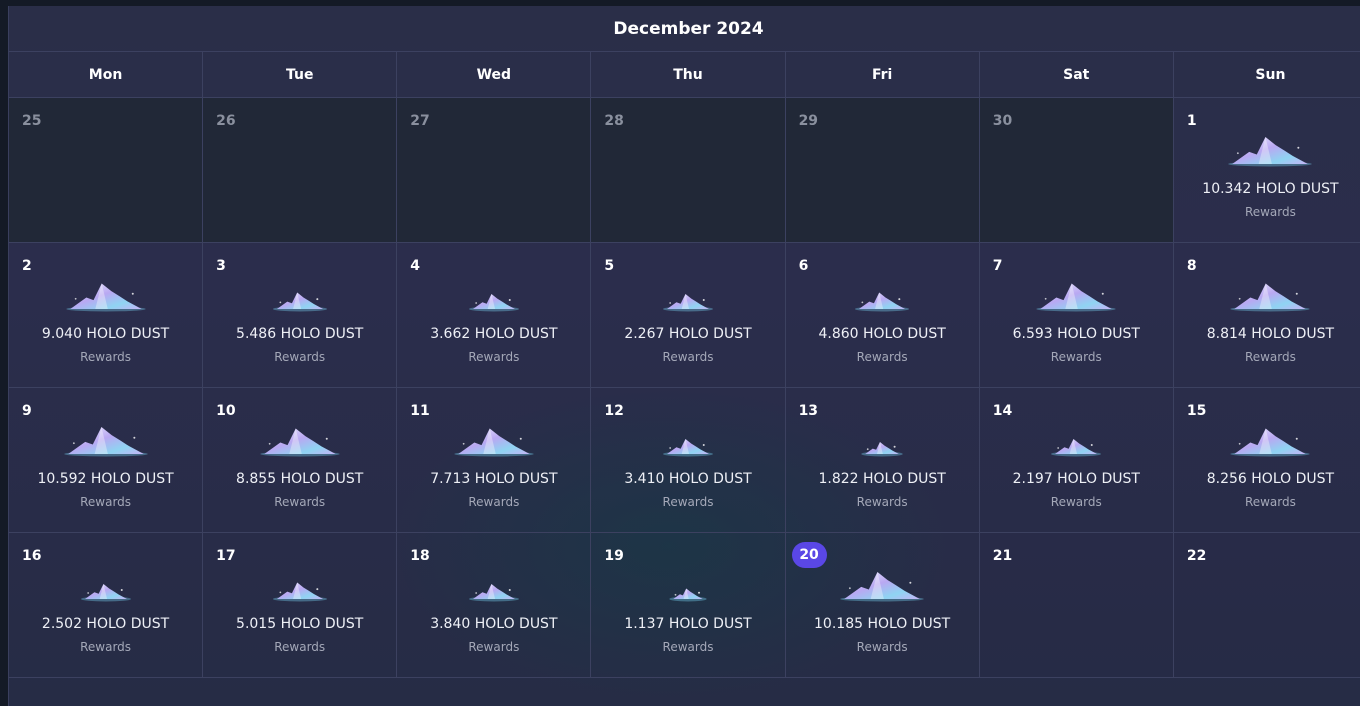 This screenshot has height=706, width=1360. What do you see at coordinates (106, 460) in the screenshot?
I see `calendar-day-cell: 9 10.592 HOLO DUST Rewards` at bounding box center [106, 460].